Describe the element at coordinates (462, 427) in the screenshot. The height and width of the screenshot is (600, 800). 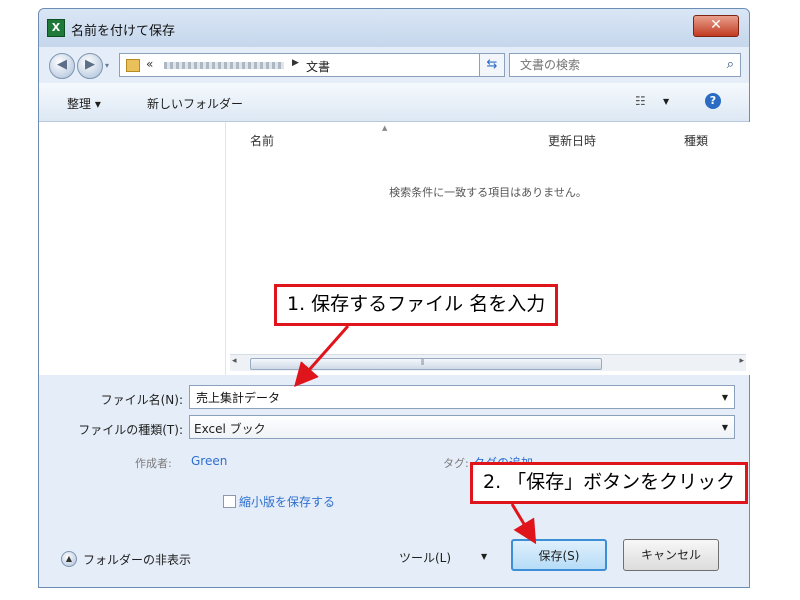
I see `filetype-select: Excel ブック ▼` at that location.